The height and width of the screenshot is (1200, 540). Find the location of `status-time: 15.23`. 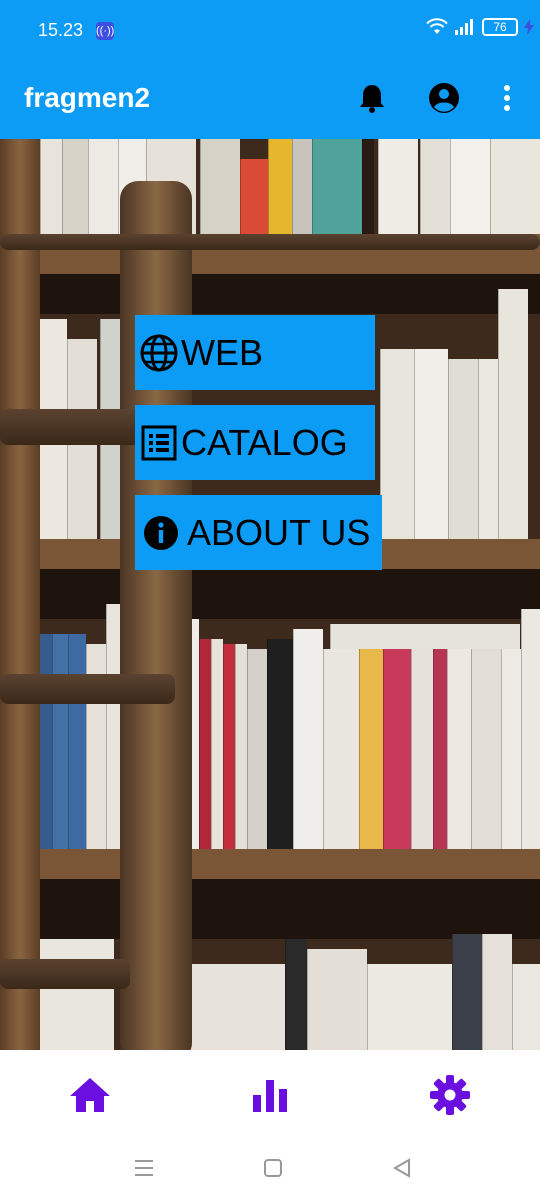

status-time: 15.23 is located at coordinates (61, 30).